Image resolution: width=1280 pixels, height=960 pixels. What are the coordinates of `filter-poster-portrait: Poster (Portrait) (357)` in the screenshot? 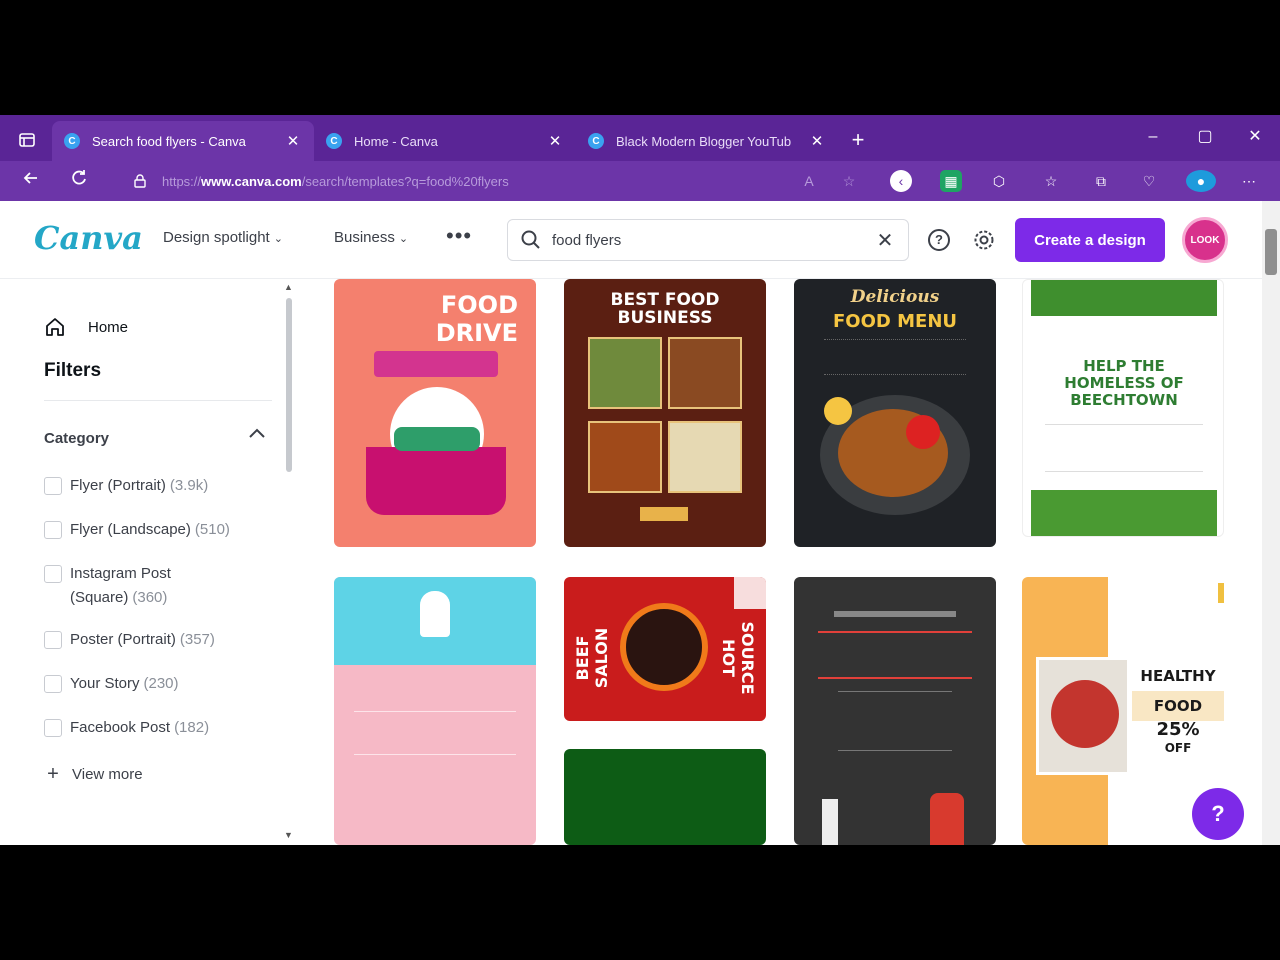 It's located at (149, 640).